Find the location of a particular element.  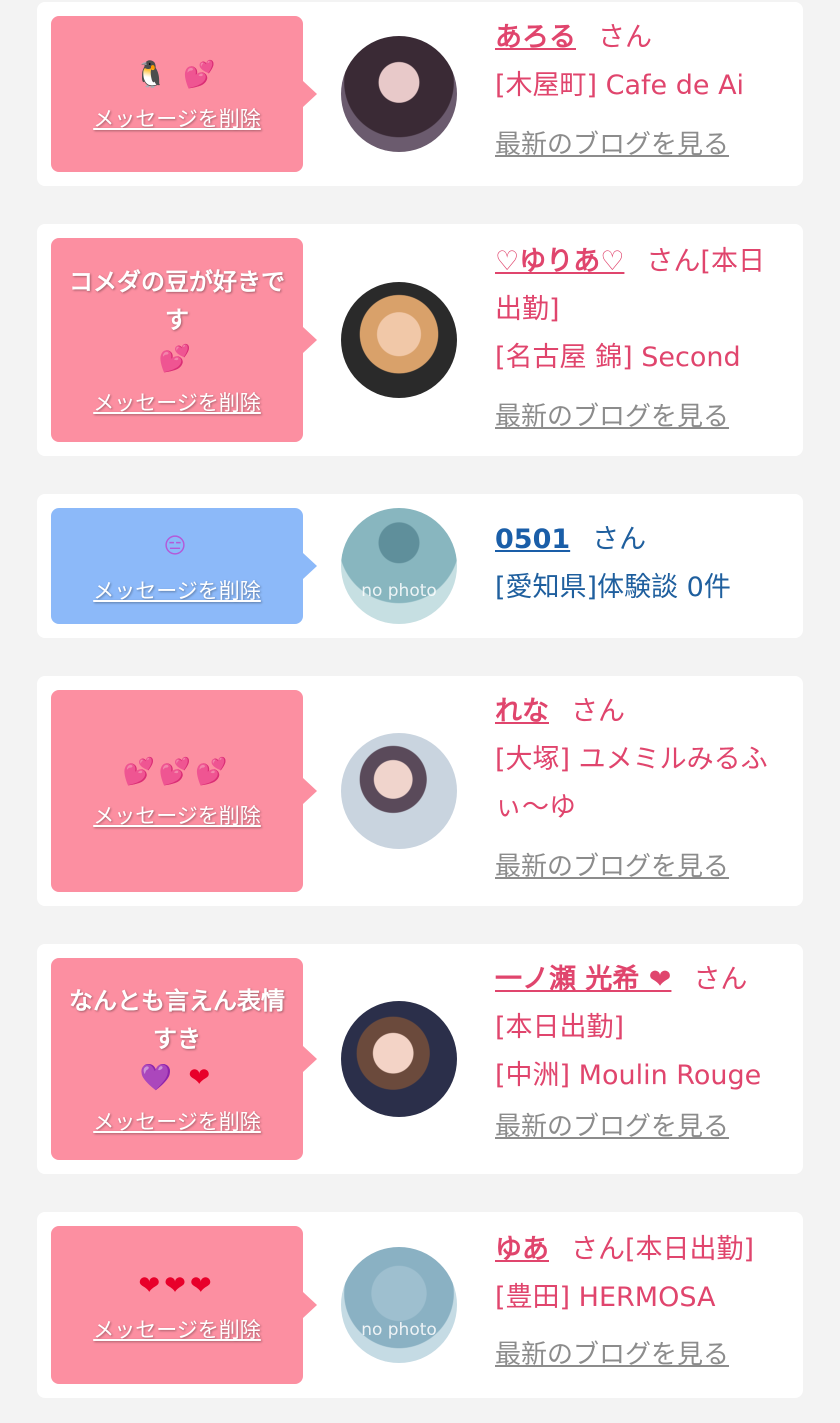

profile-info: あろる さん [木屋町] Cafe de Ai 最新のブログを見る is located at coordinates (643, 87).